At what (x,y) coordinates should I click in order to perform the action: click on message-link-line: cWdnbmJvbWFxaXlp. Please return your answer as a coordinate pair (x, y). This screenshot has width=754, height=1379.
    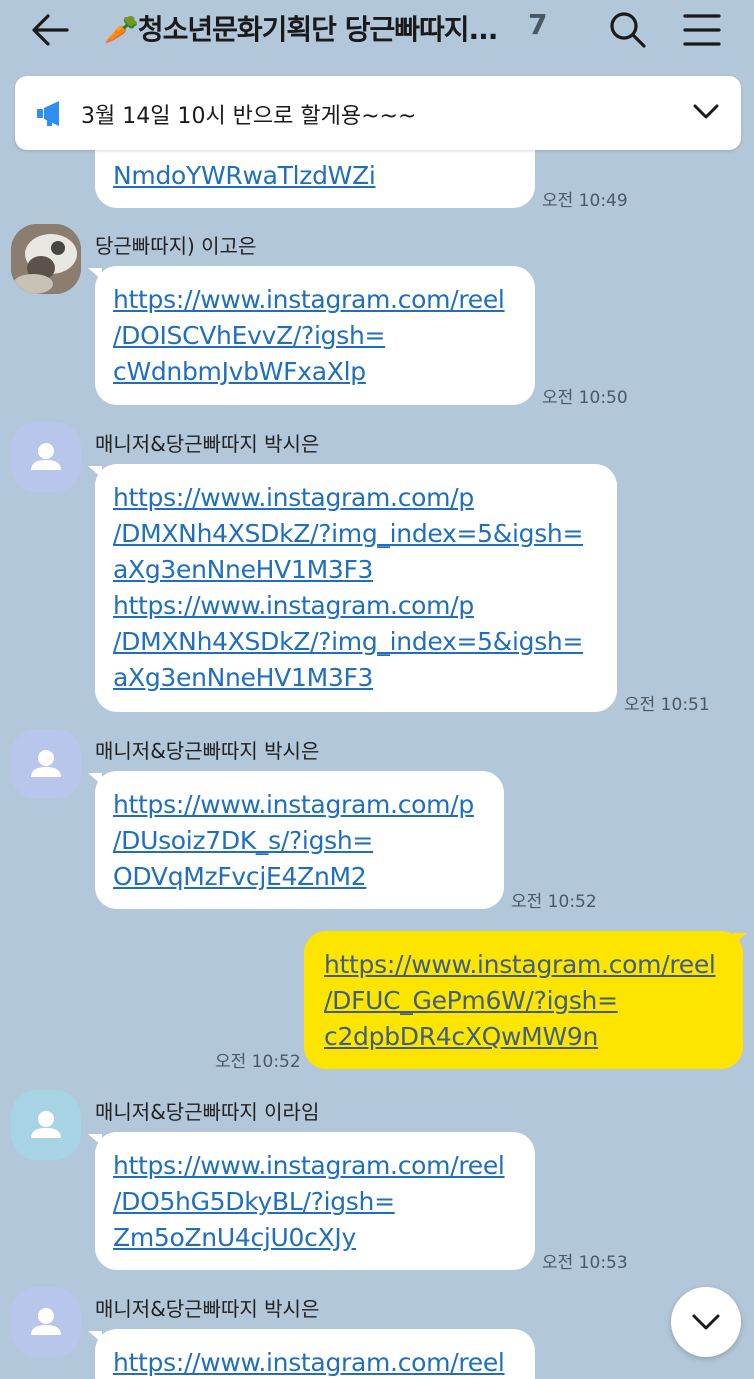
    Looking at the image, I should click on (315, 372).